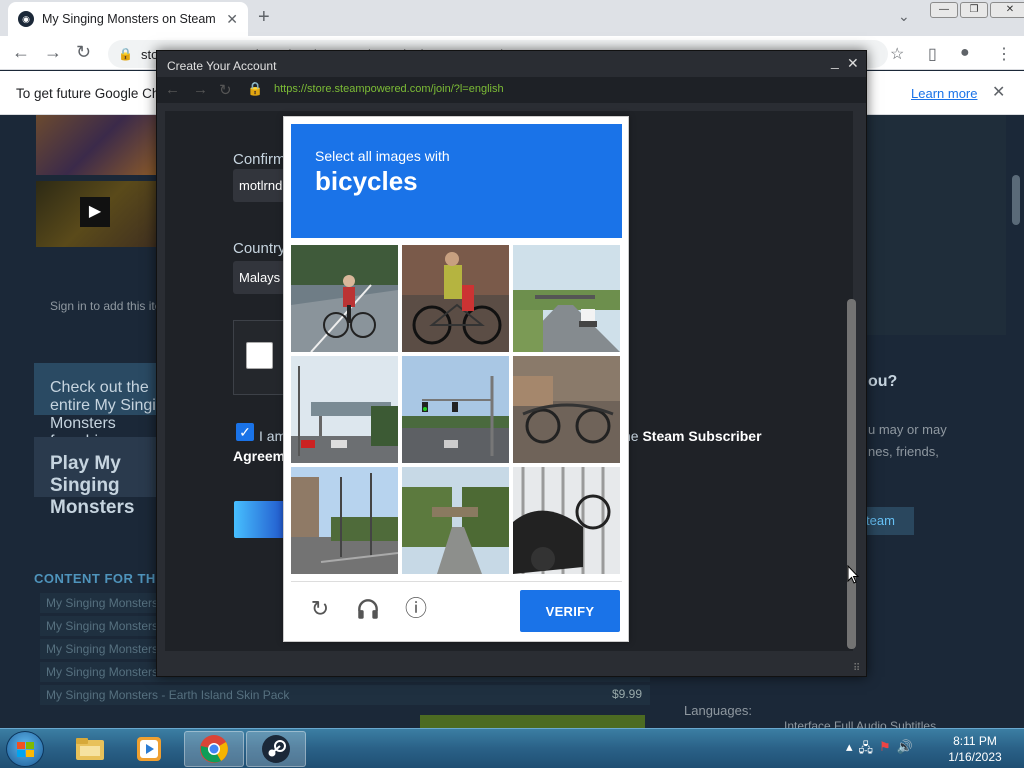  I want to click on menu-kebab-icon: ⋮, so click(1004, 54).